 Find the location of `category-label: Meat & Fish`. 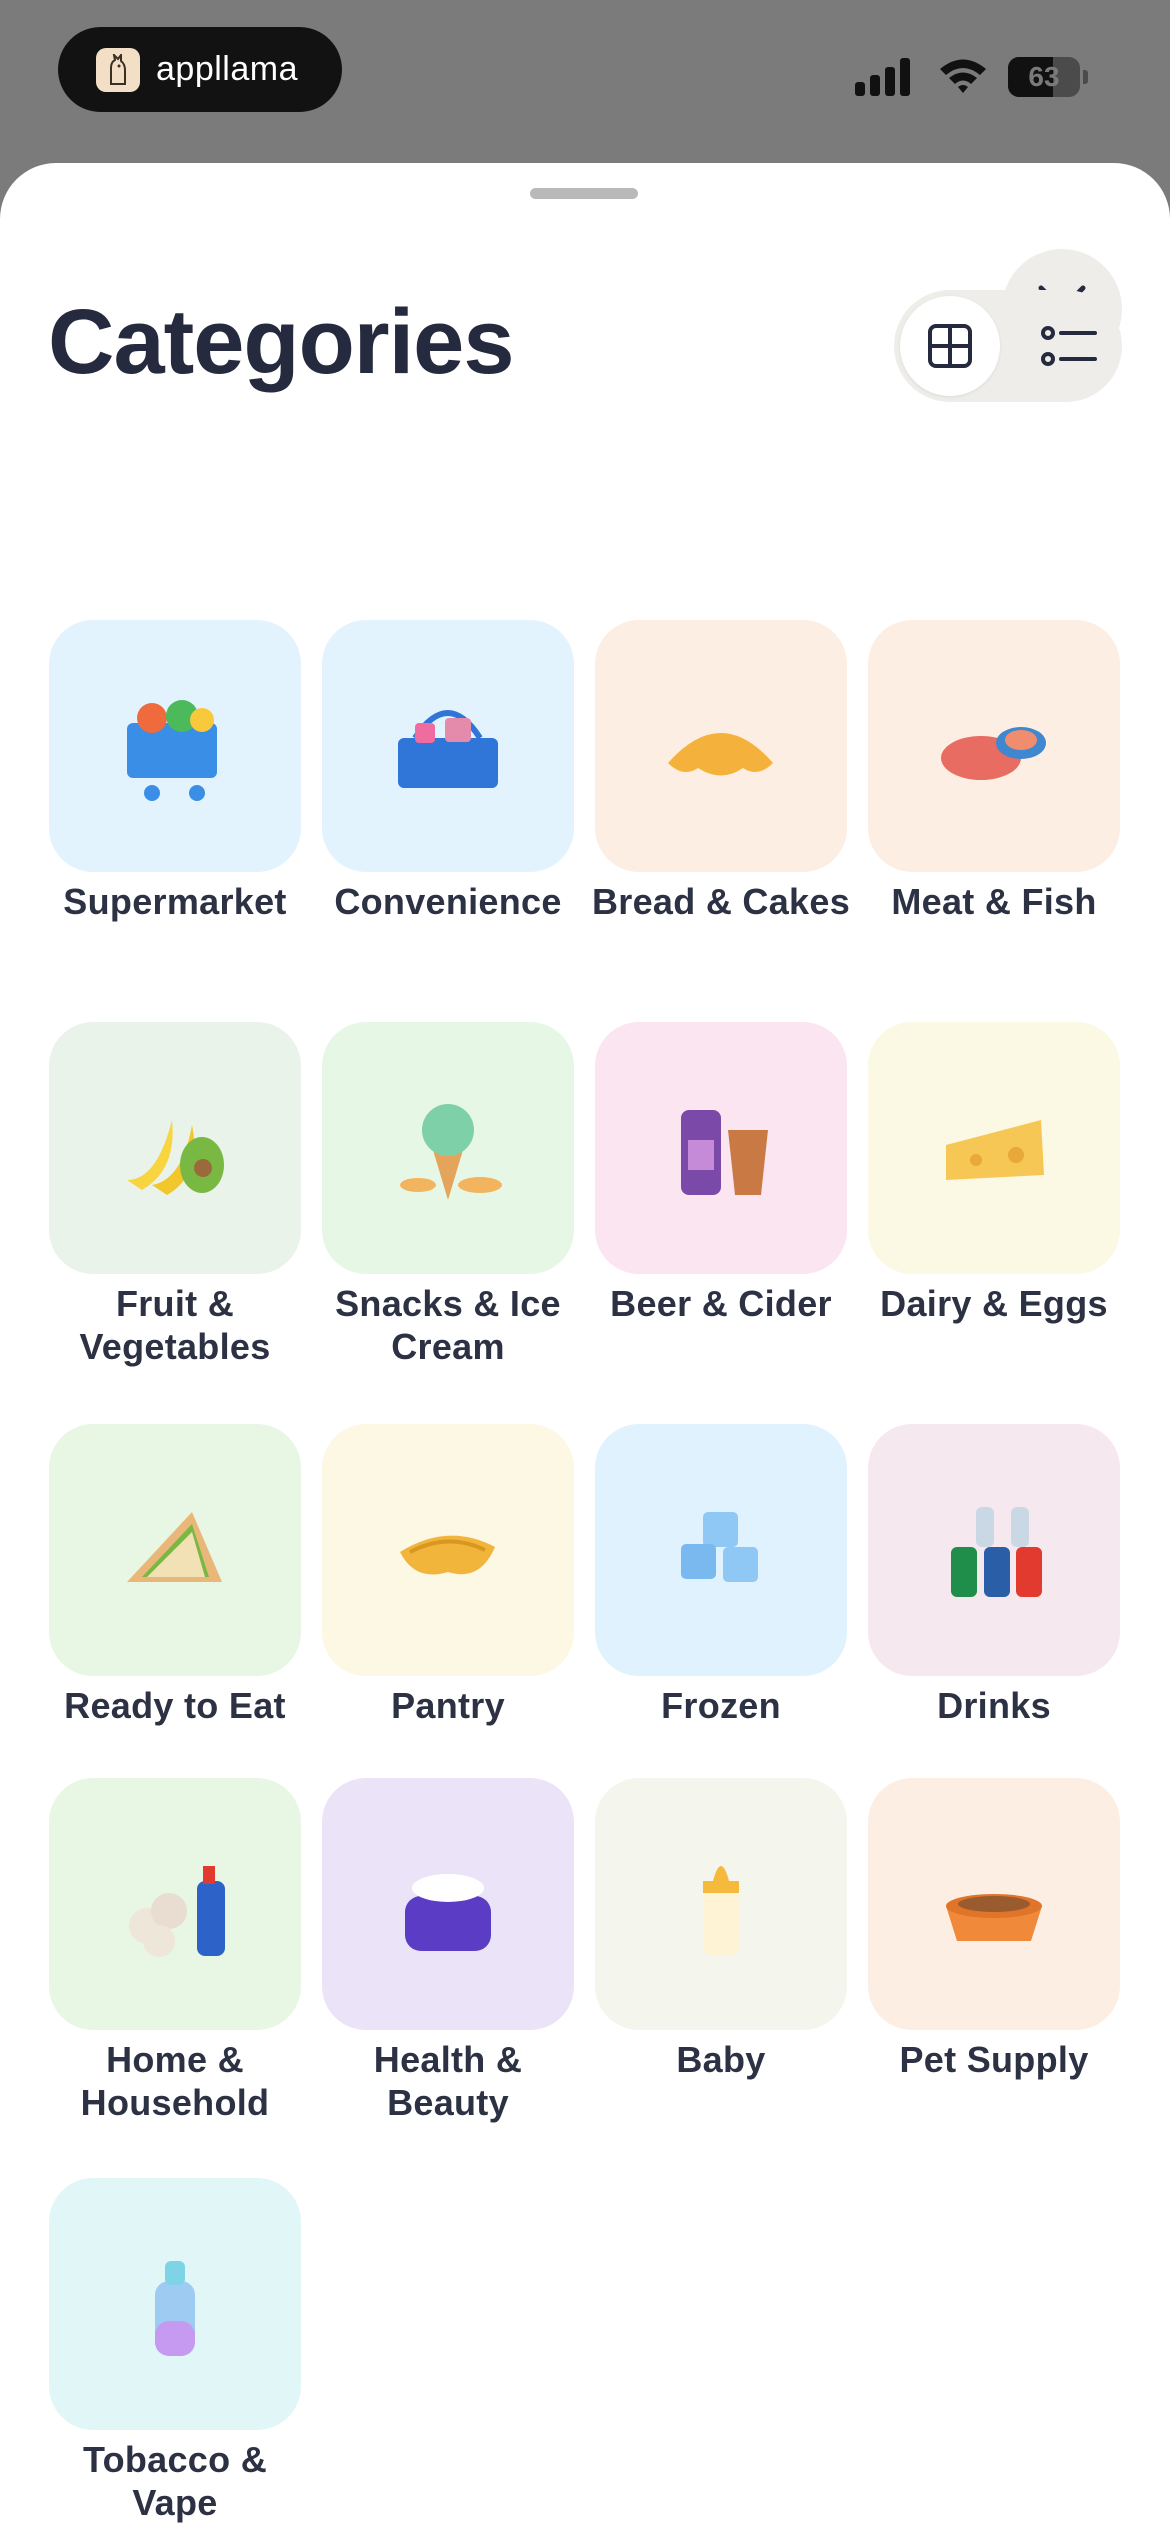

category-label: Meat & Fish is located at coordinates (994, 901).